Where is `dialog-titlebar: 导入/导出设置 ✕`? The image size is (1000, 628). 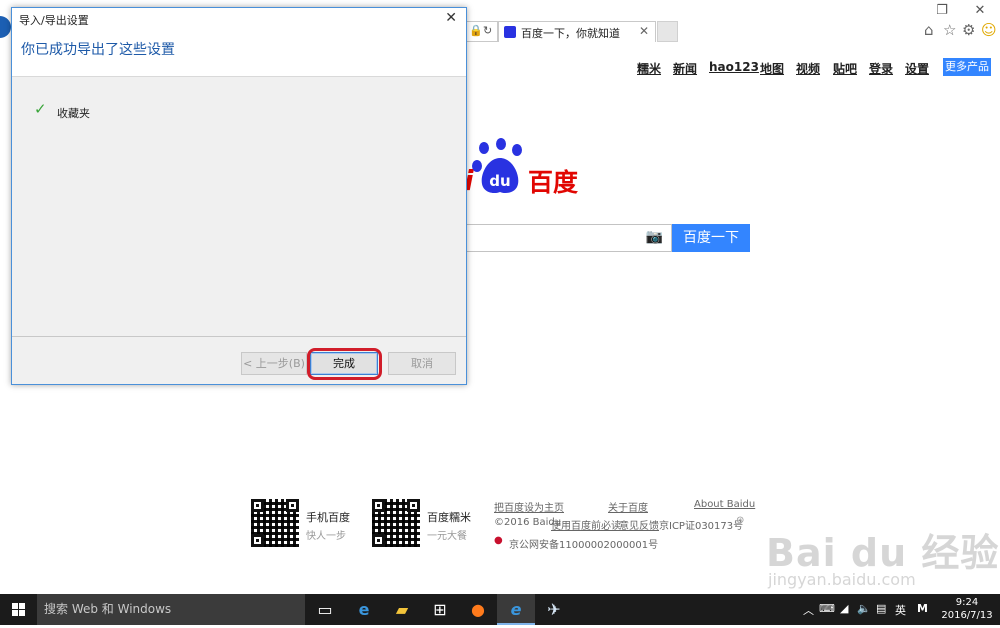 dialog-titlebar: 导入/导出设置 ✕ is located at coordinates (239, 19).